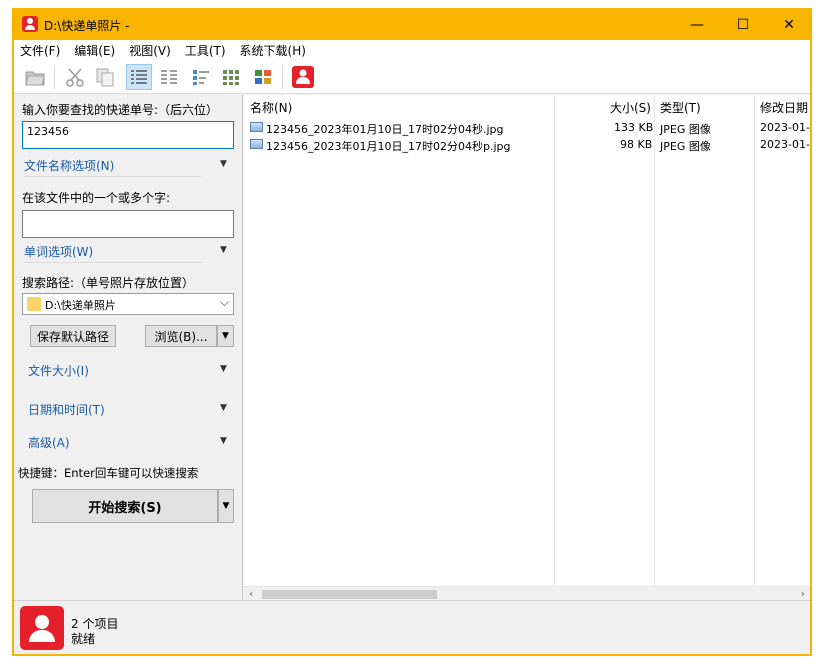  What do you see at coordinates (94, 50) in the screenshot?
I see `menu-edit: 编辑(E)` at bounding box center [94, 50].